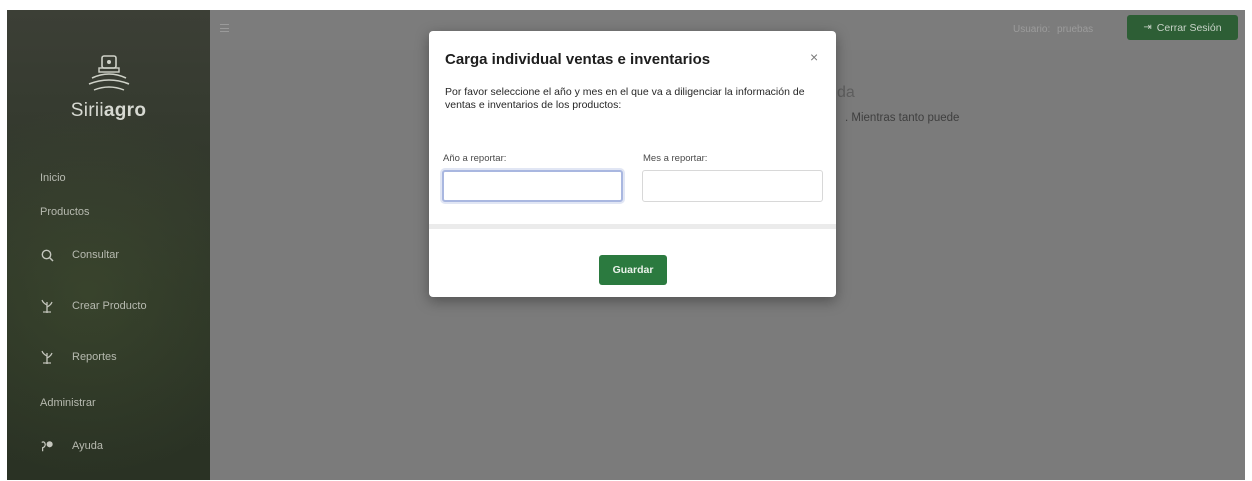 The height and width of the screenshot is (481, 1252). I want to click on logout-label: Cerrar Sesión, so click(1189, 27).